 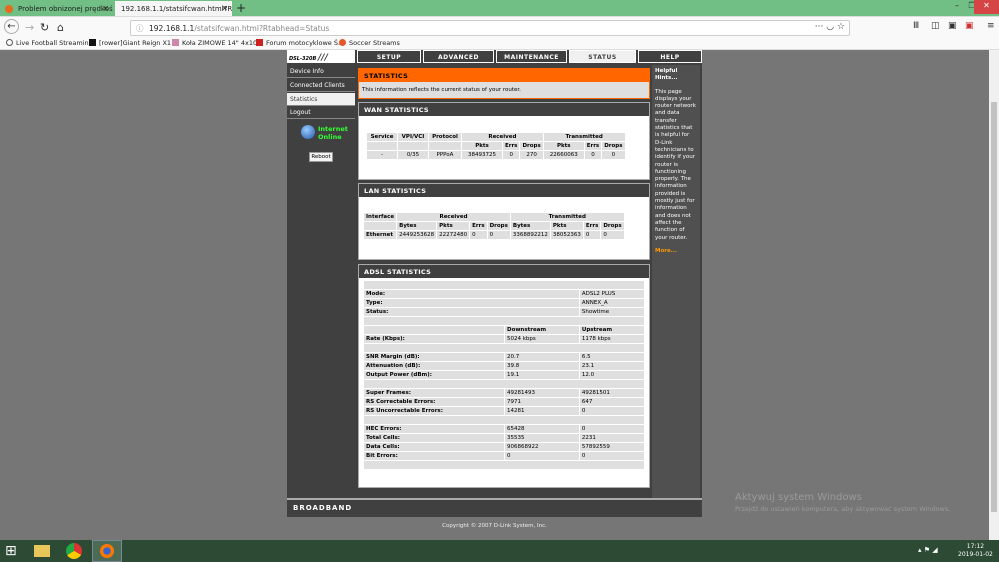 What do you see at coordinates (504, 393) in the screenshot?
I see `table-row: Super Frames: 49281493 49281501` at bounding box center [504, 393].